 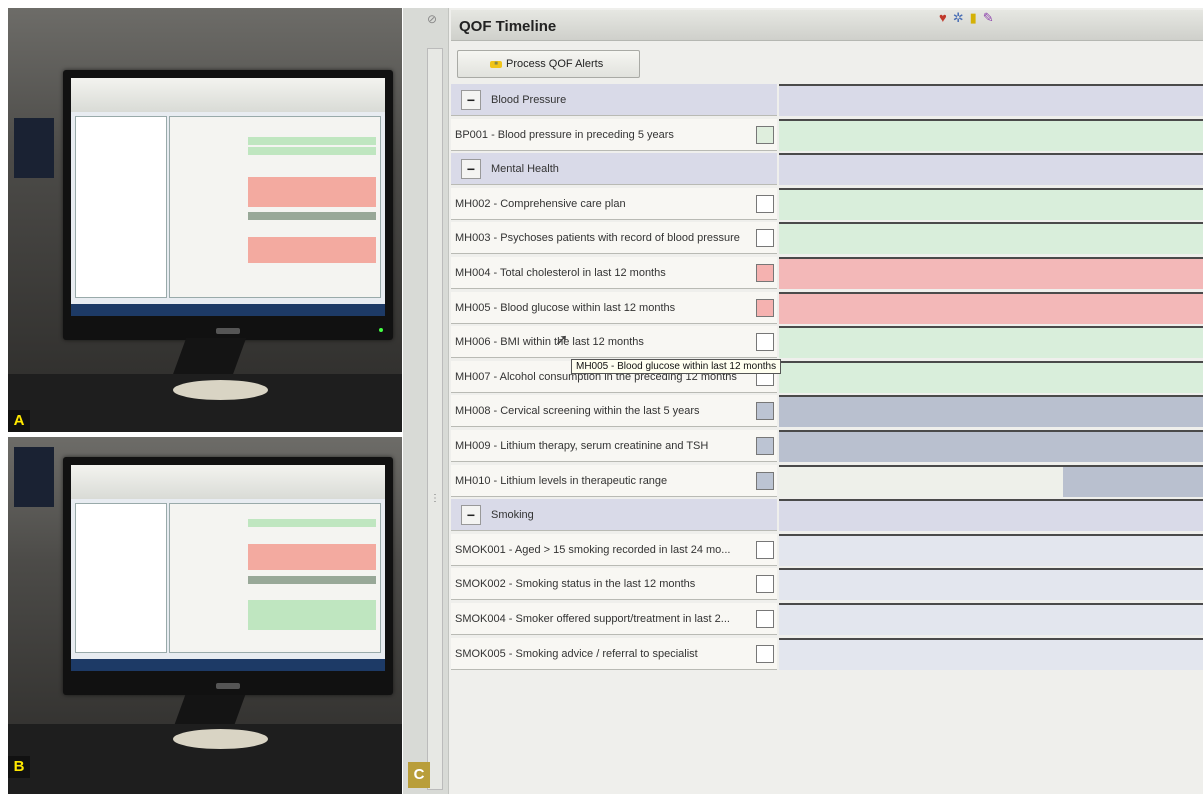 What do you see at coordinates (228, 95) in the screenshot?
I see `screen-toolbar` at bounding box center [228, 95].